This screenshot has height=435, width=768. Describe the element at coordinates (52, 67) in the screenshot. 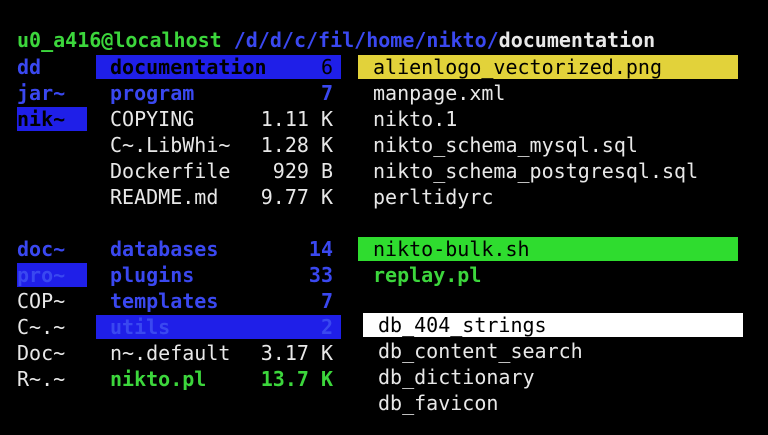

I see `parent-entry: dd` at that location.